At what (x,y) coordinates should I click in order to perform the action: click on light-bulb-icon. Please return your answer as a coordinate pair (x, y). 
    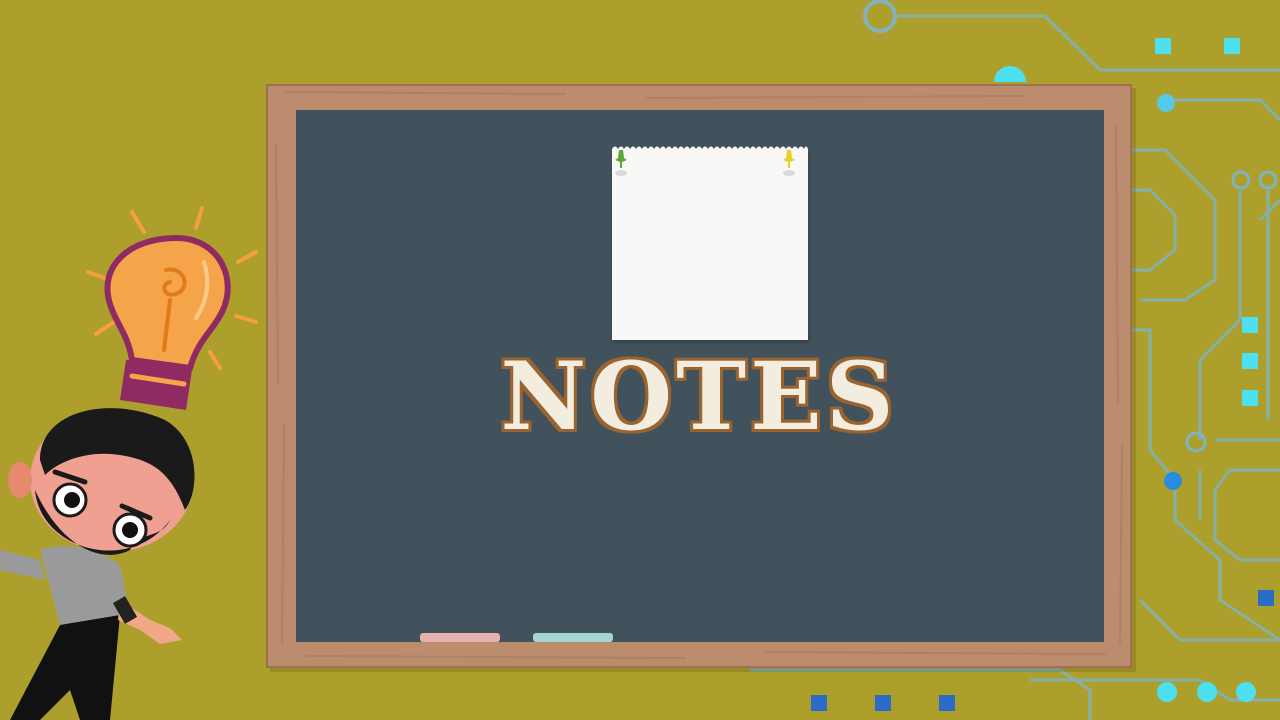
    Looking at the image, I should click on (172, 308).